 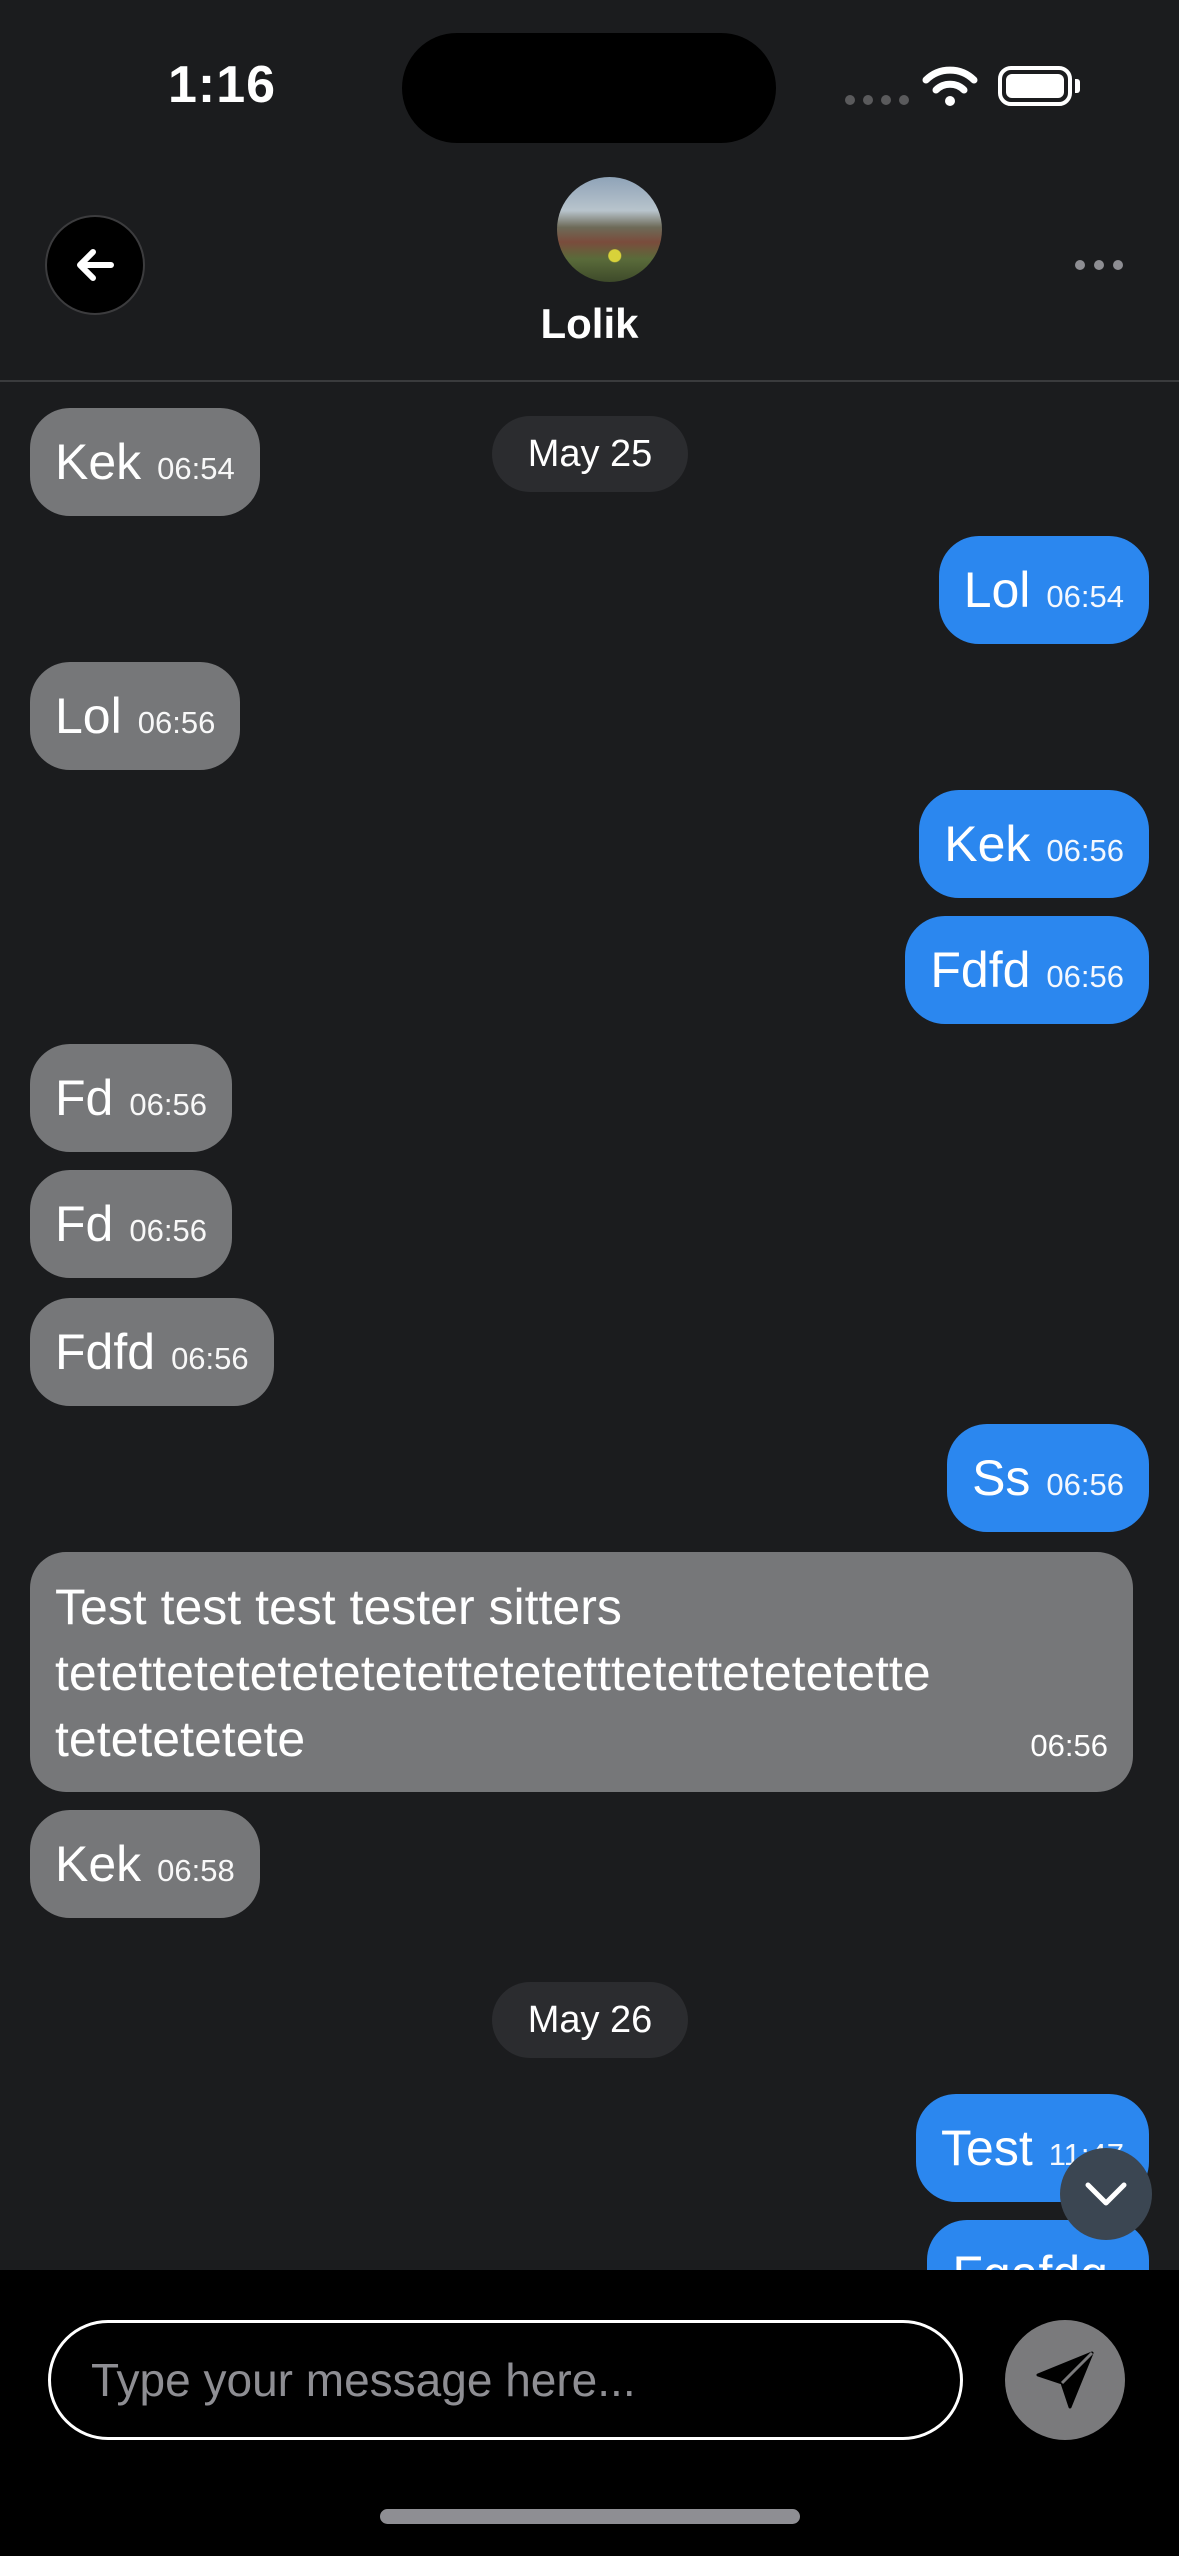 What do you see at coordinates (505, 2380) in the screenshot?
I see `message-input` at bounding box center [505, 2380].